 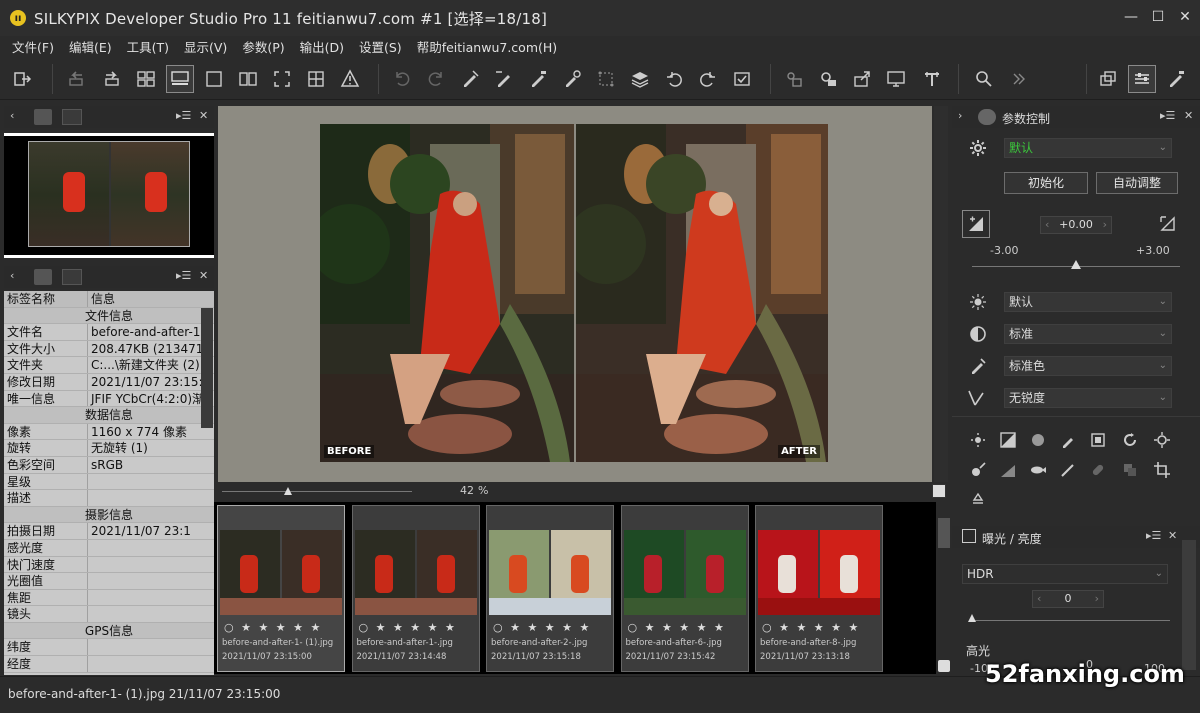 I want to click on exposure-sub-close-icon: ✕, so click(x=1172, y=535).